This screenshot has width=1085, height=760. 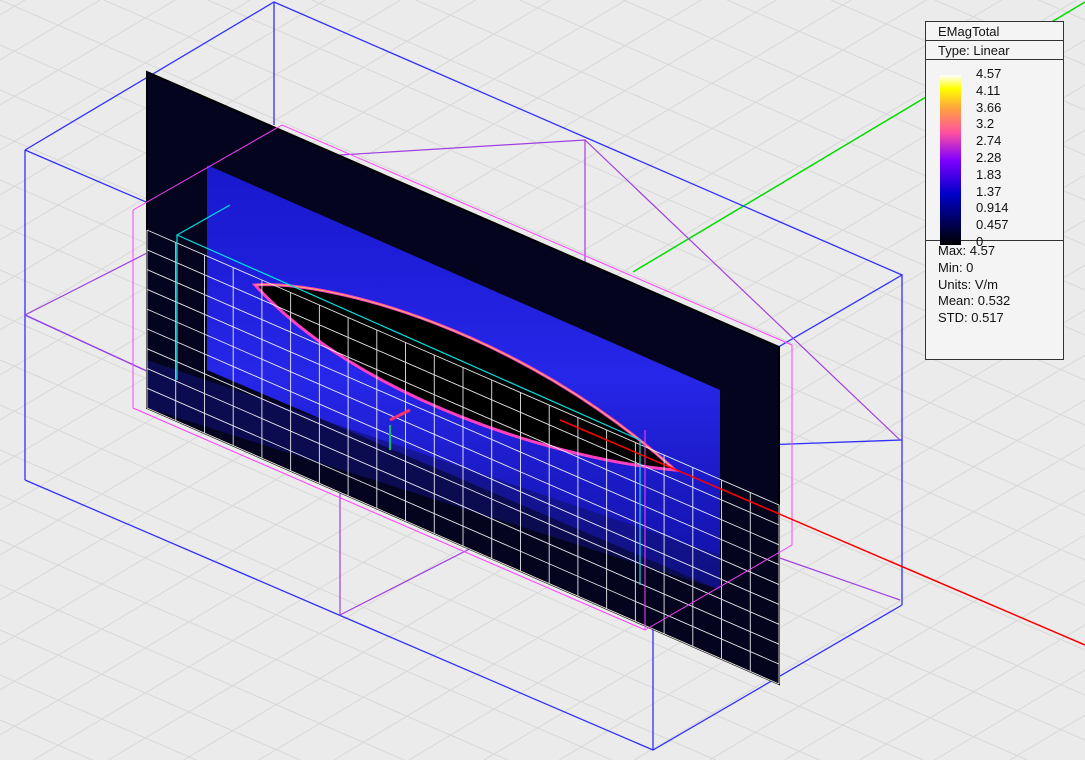 What do you see at coordinates (968, 284) in the screenshot?
I see `legend-units: Units: V/m` at bounding box center [968, 284].